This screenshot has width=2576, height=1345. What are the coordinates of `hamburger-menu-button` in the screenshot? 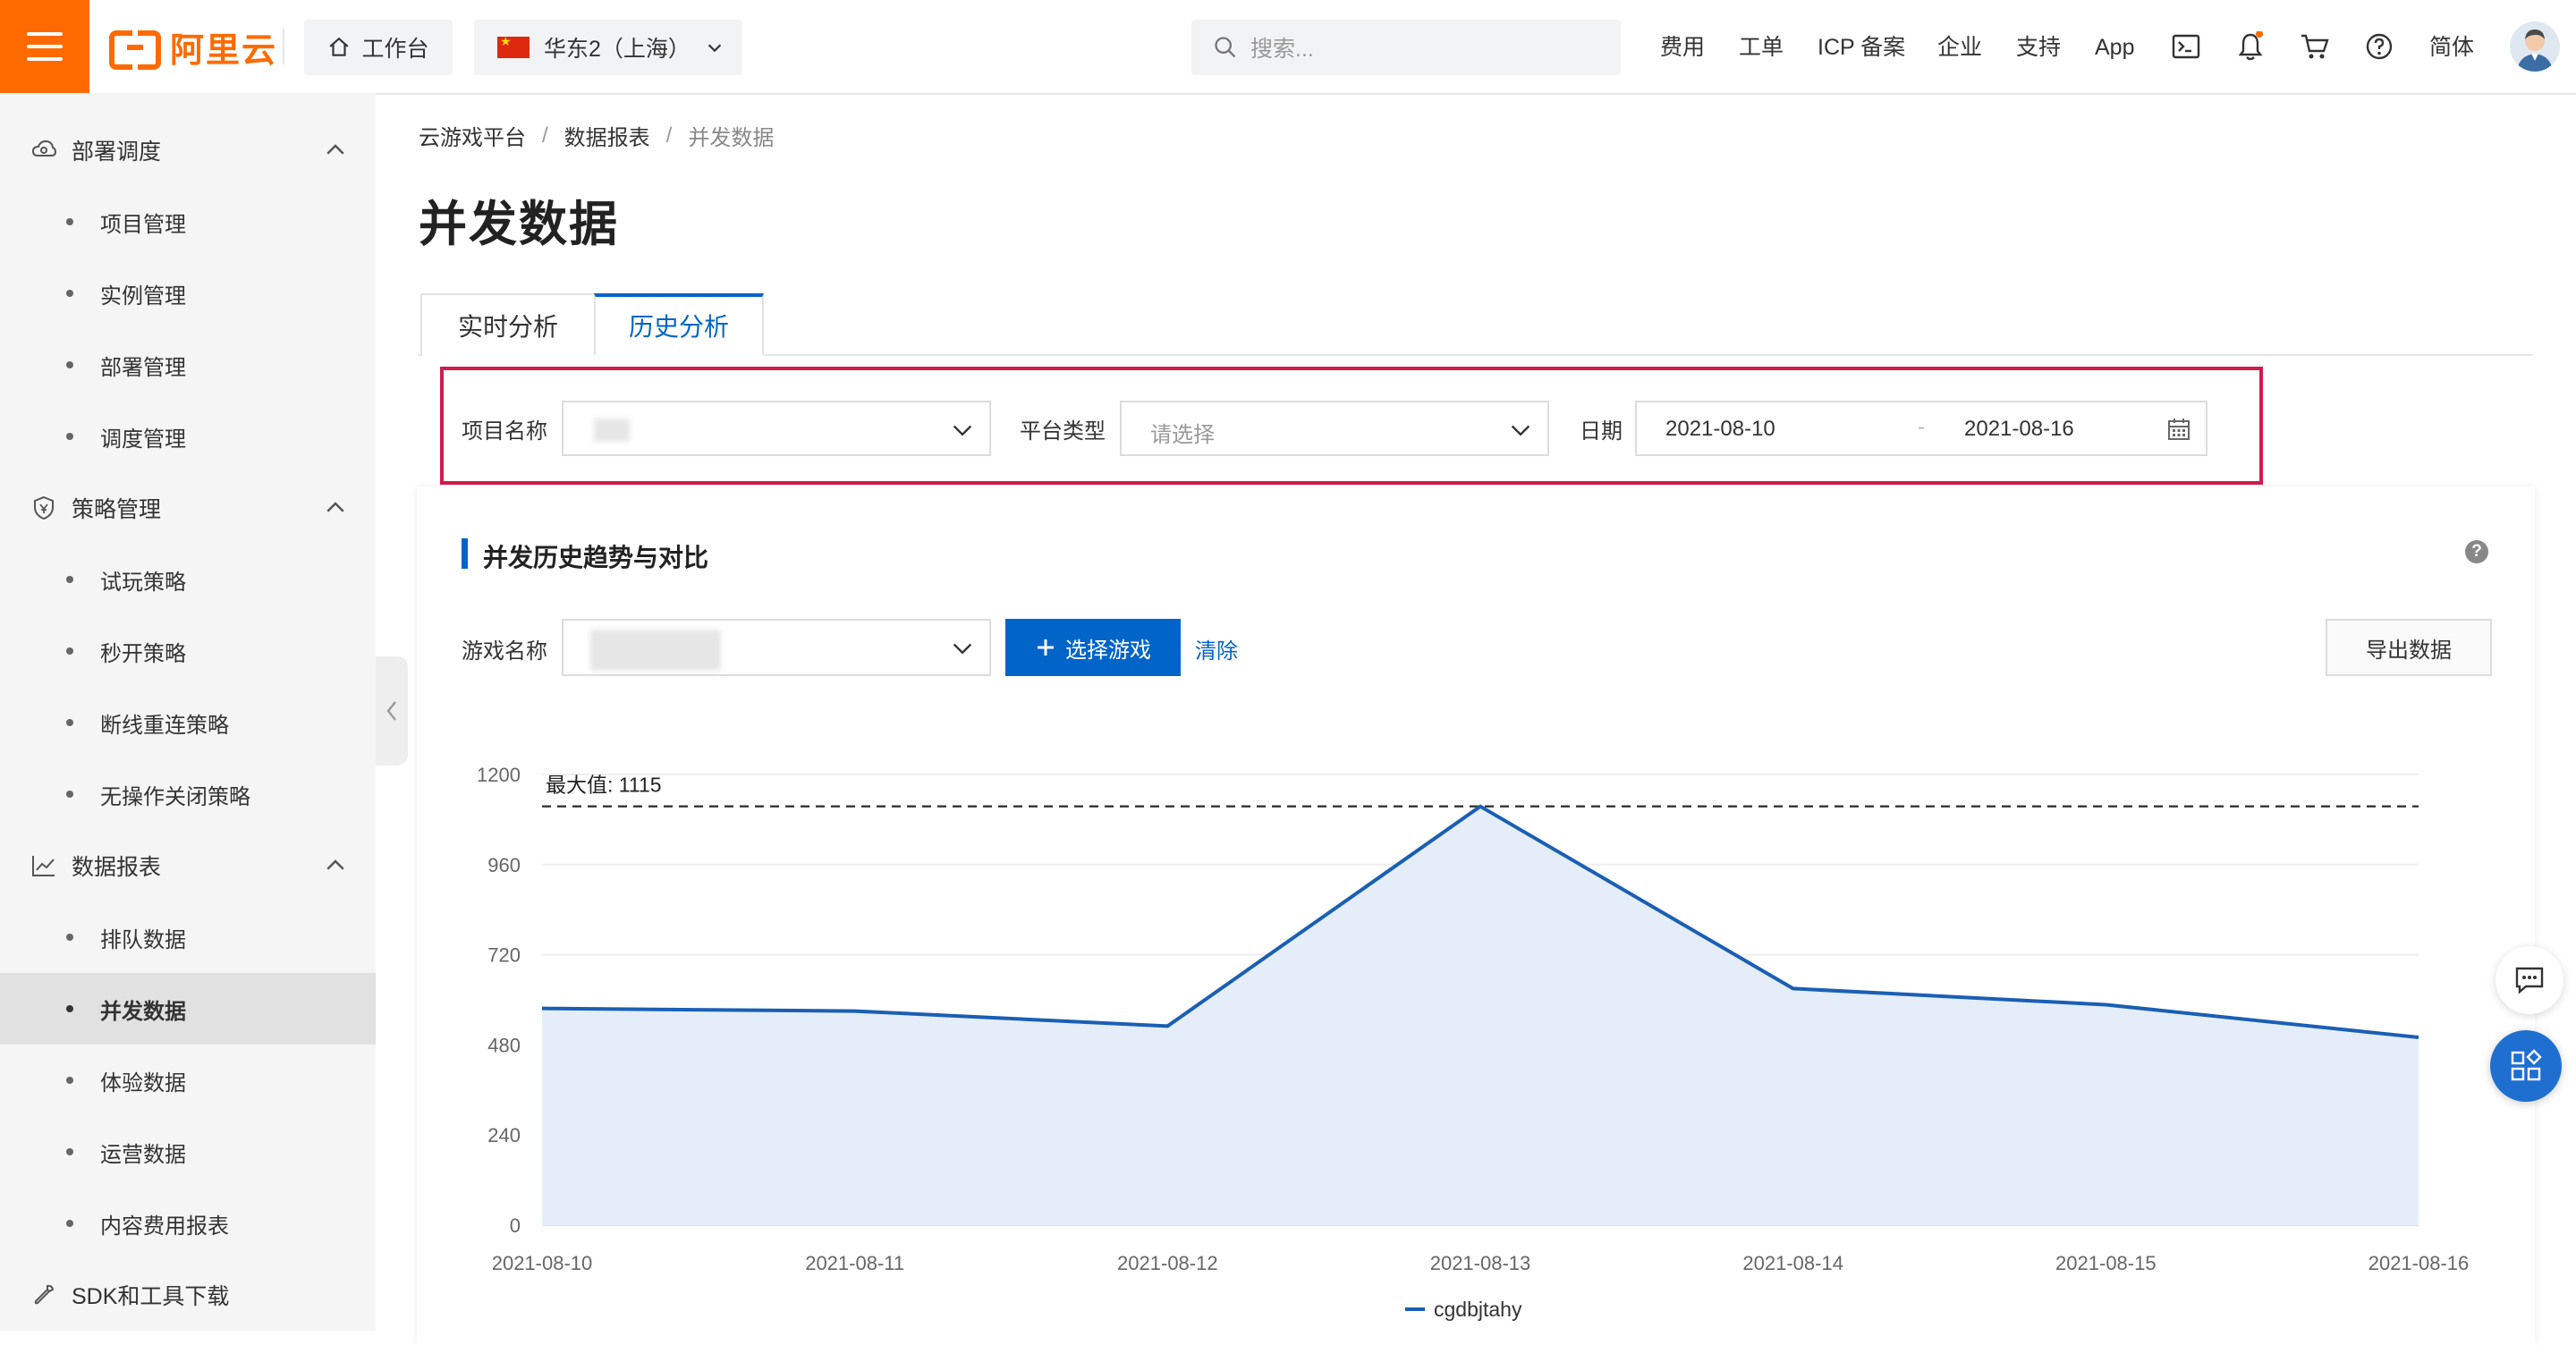 It's located at (44, 46).